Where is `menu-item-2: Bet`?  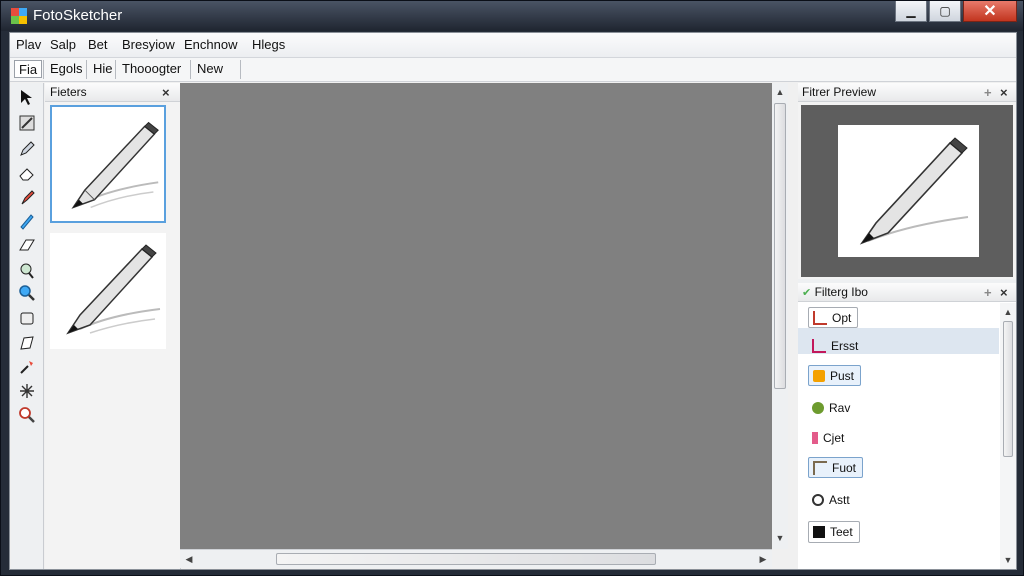
menu-item-2: Bet is located at coordinates (98, 44).